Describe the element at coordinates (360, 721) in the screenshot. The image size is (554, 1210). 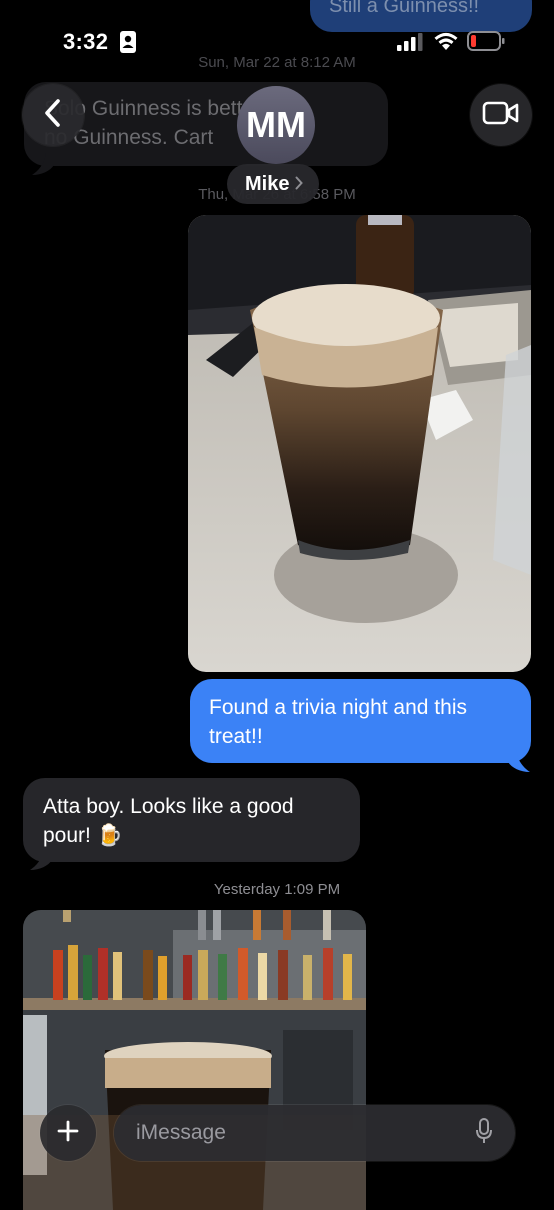
I see `outgoing-message: Found a trivia night and this treat!!` at that location.